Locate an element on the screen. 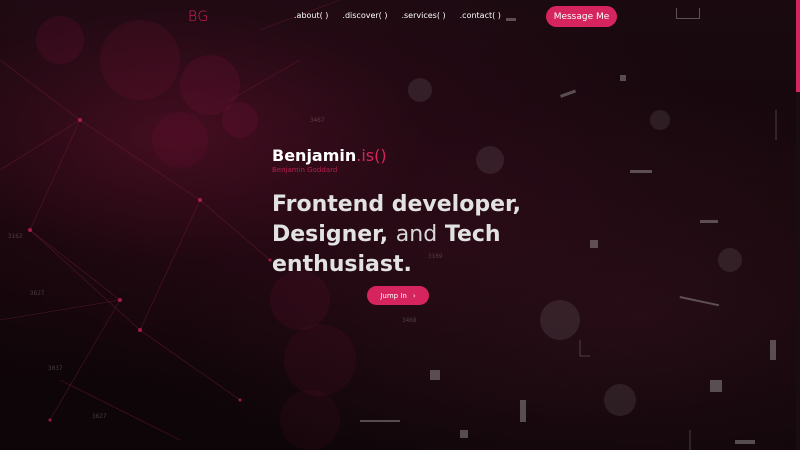 The image size is (800, 450). headline-part-4: enthusiast. is located at coordinates (342, 264).